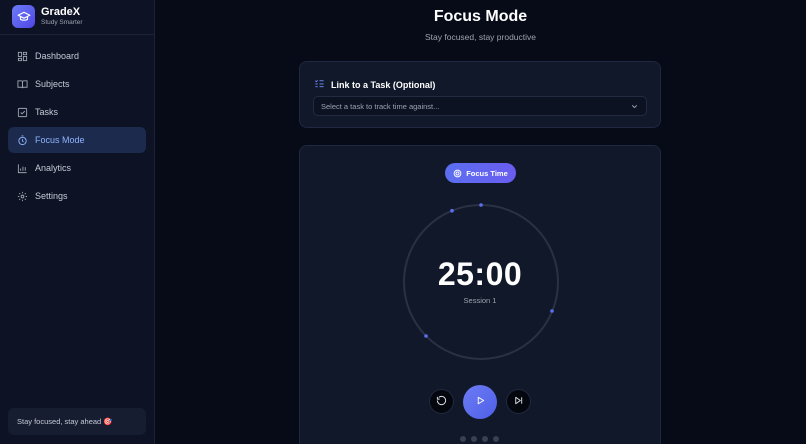 This screenshot has height=444, width=806. I want to click on focus-time-label: Focus Time, so click(487, 173).